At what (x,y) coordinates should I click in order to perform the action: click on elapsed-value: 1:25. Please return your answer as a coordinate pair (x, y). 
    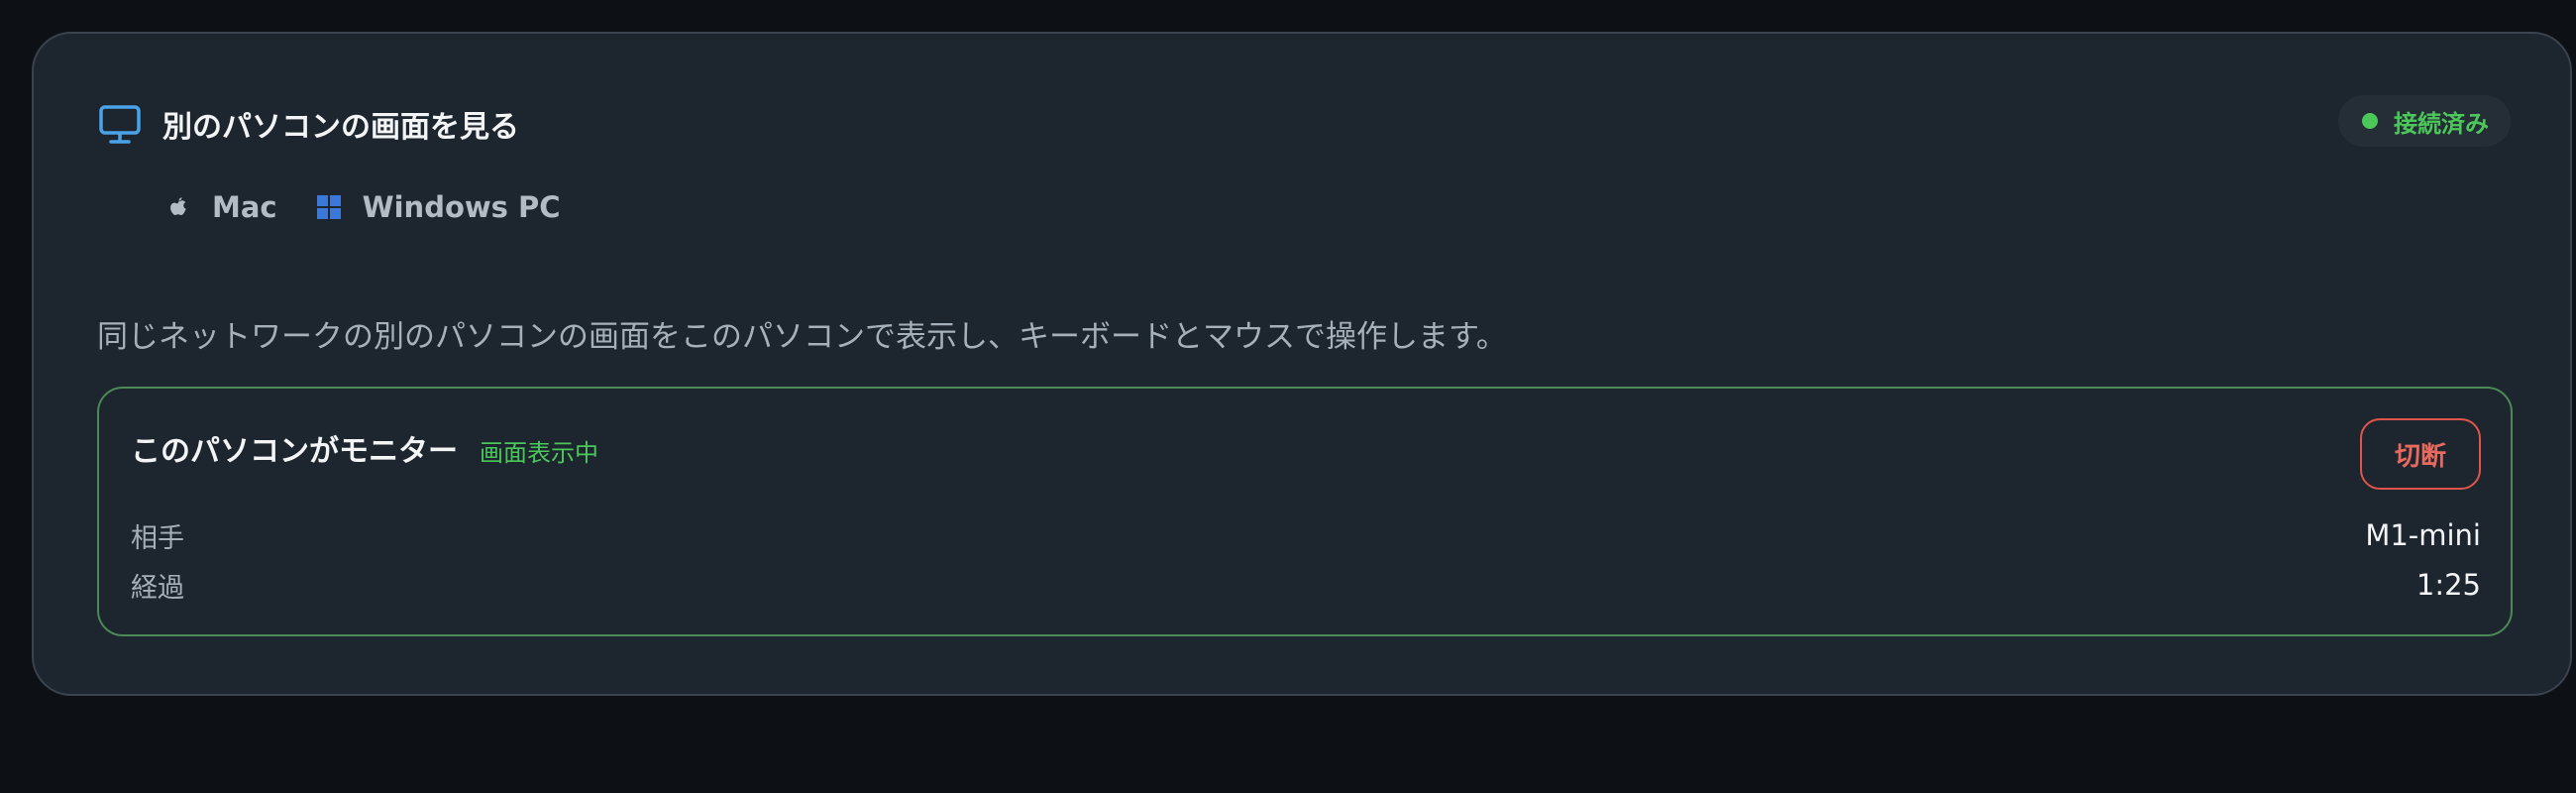
    Looking at the image, I should click on (2448, 585).